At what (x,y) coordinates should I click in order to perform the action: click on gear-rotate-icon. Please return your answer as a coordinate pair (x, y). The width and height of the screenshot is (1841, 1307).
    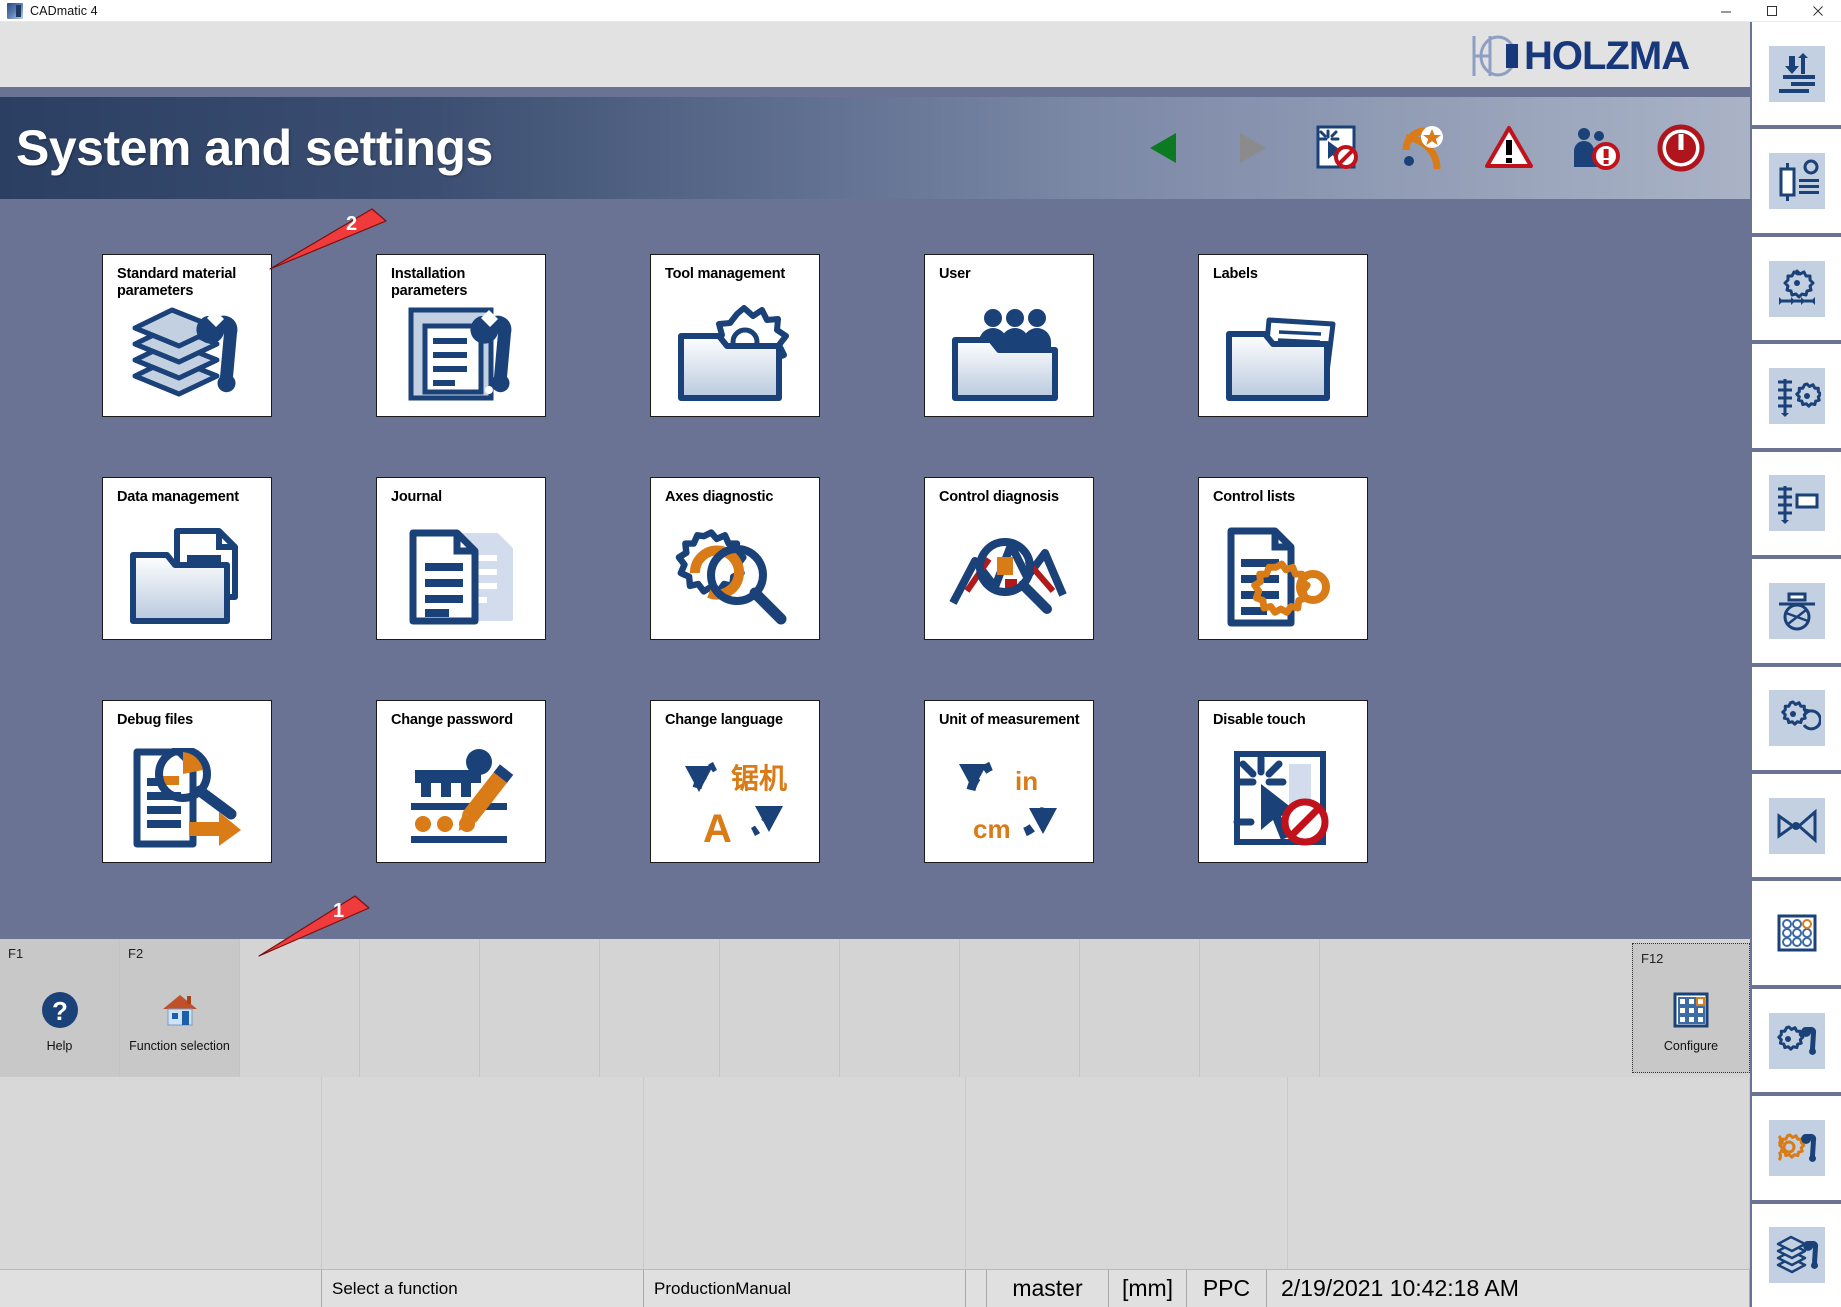
    Looking at the image, I should click on (1796, 718).